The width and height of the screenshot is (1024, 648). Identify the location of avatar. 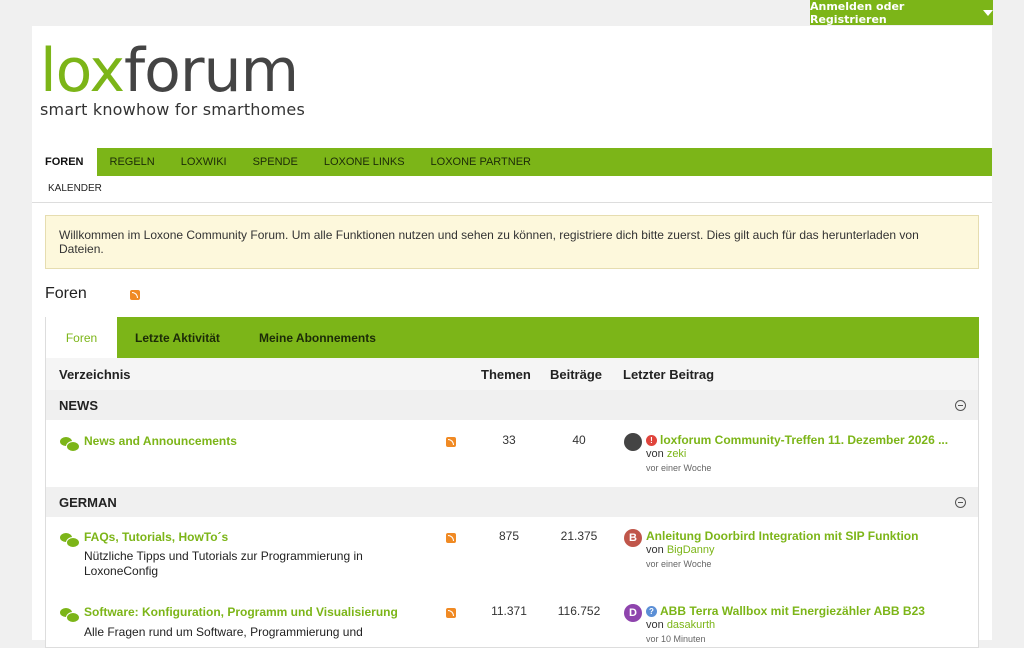
(633, 442).